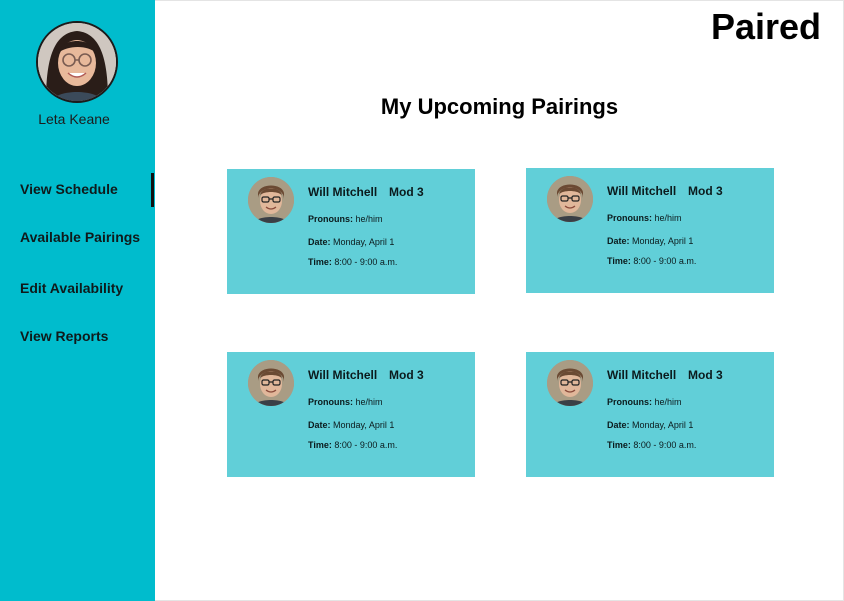  Describe the element at coordinates (69, 189) in the screenshot. I see `nav-view-schedule: View Schedule` at that location.